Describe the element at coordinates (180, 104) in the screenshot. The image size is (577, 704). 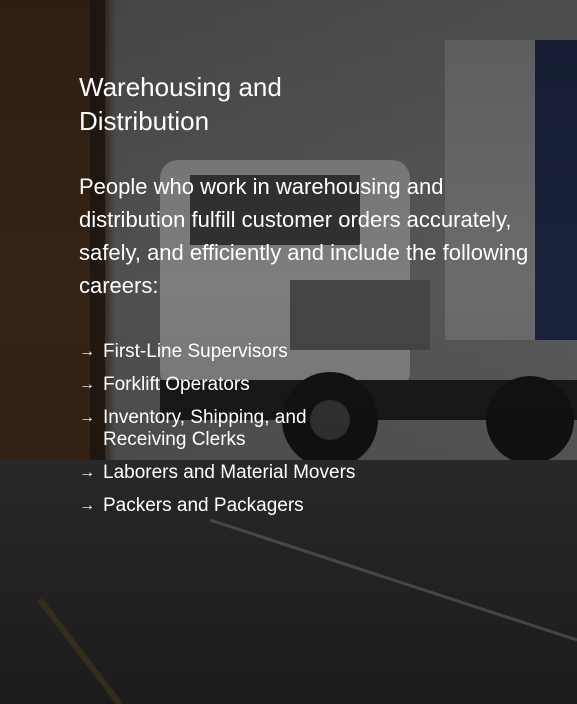
I see `section-title: Warehousing and Distribution` at that location.